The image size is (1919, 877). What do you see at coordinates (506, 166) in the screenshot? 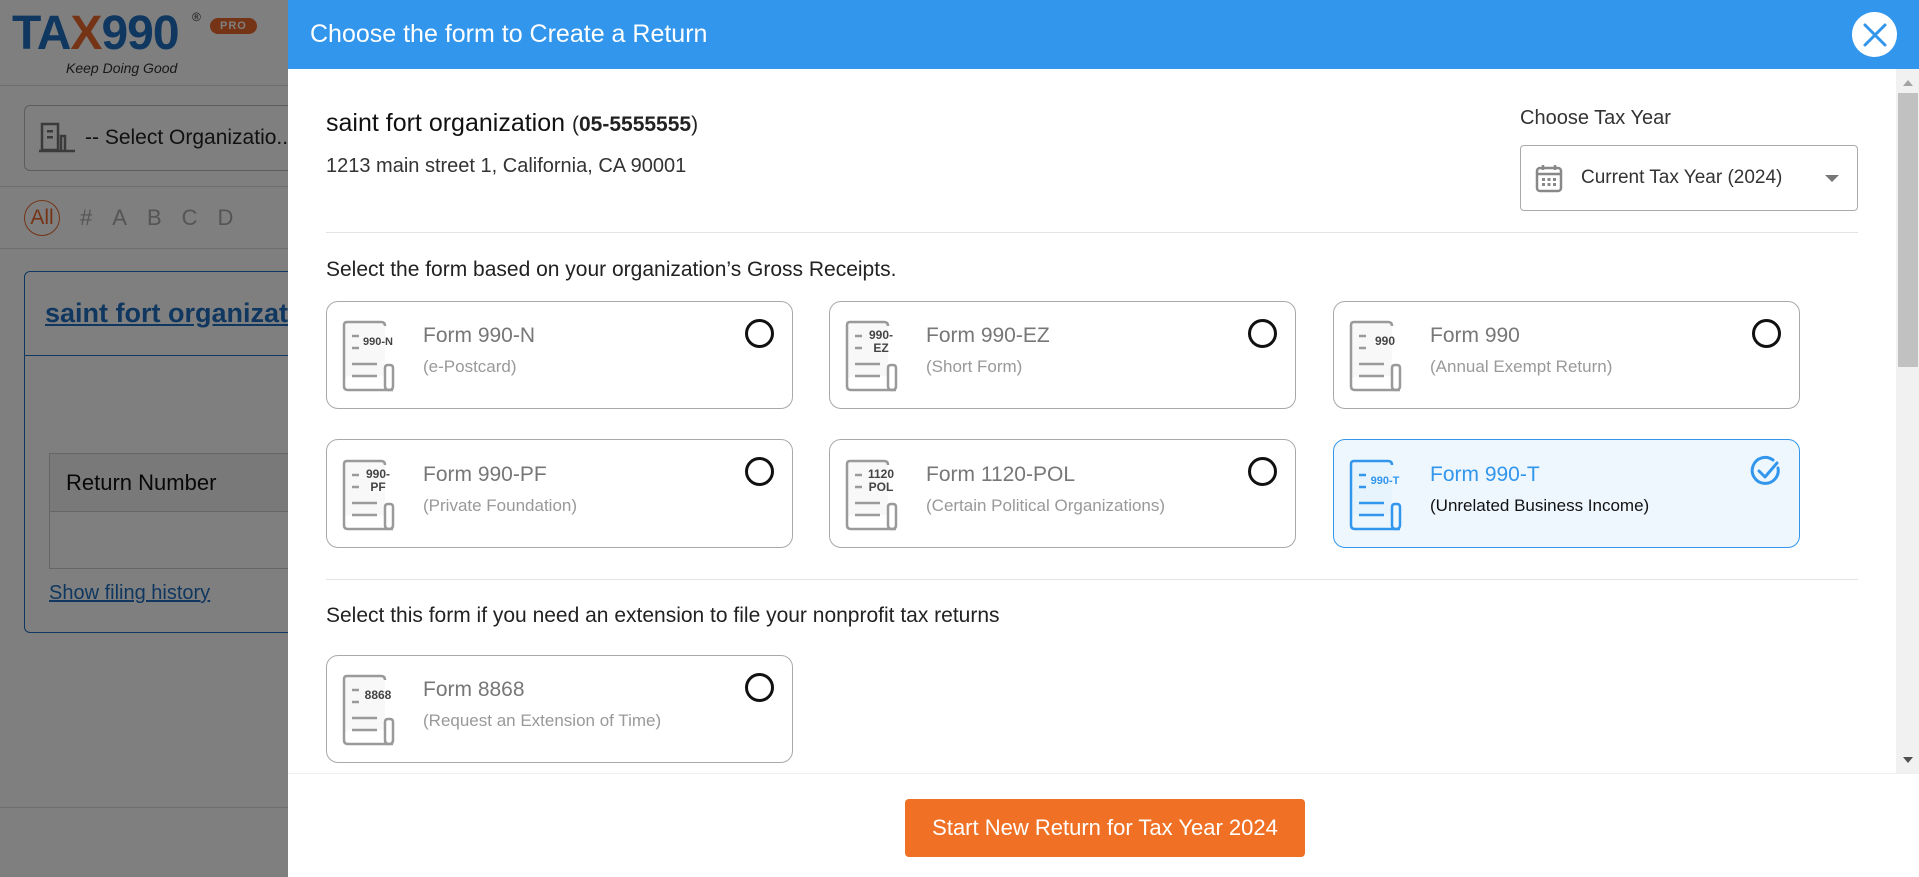
I see `organization-address: 1213 main street 1, California, CA 90001` at bounding box center [506, 166].